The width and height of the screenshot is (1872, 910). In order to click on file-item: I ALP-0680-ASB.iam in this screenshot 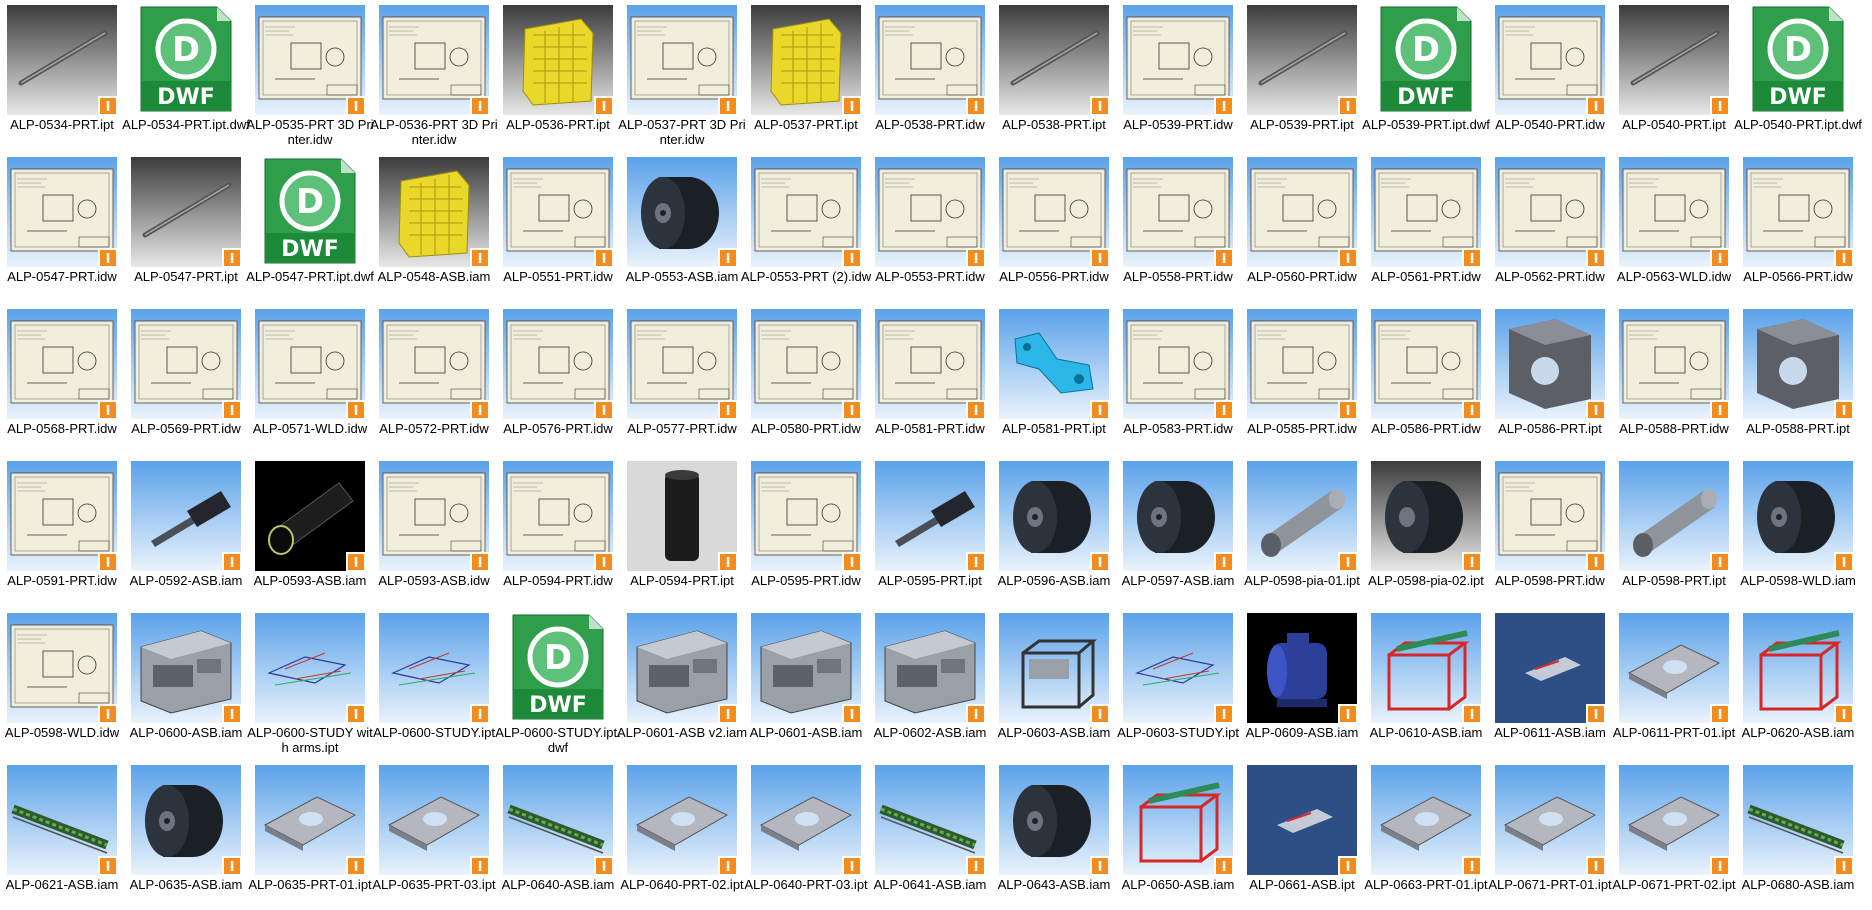, I will do `click(1794, 835)`.